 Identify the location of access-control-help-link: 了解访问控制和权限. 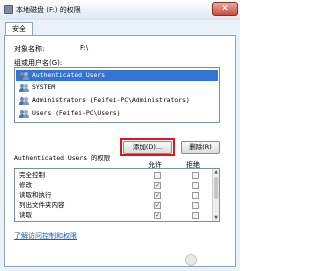
(45, 236).